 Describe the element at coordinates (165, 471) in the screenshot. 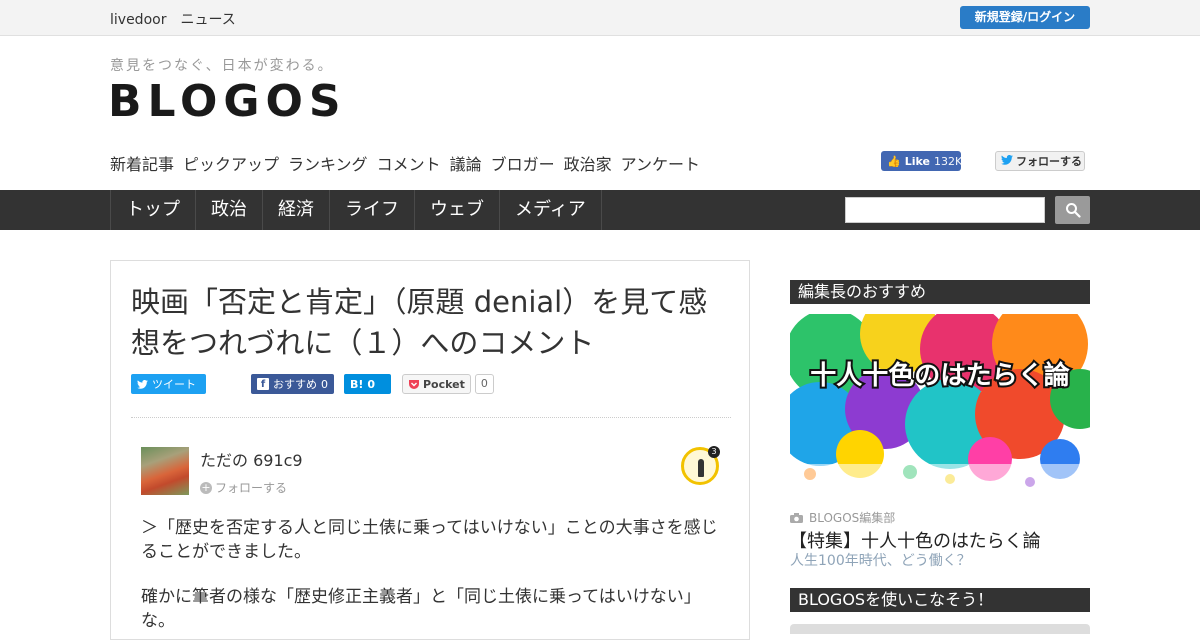

I see `avatar` at that location.